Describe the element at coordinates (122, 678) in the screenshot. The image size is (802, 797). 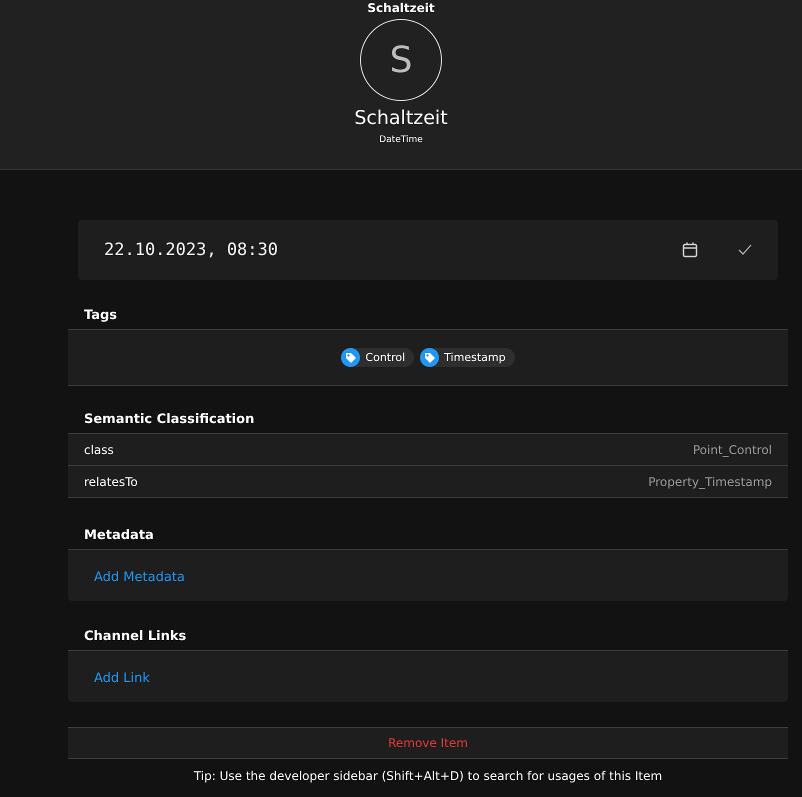
I see `add-link-link: Add Link` at that location.